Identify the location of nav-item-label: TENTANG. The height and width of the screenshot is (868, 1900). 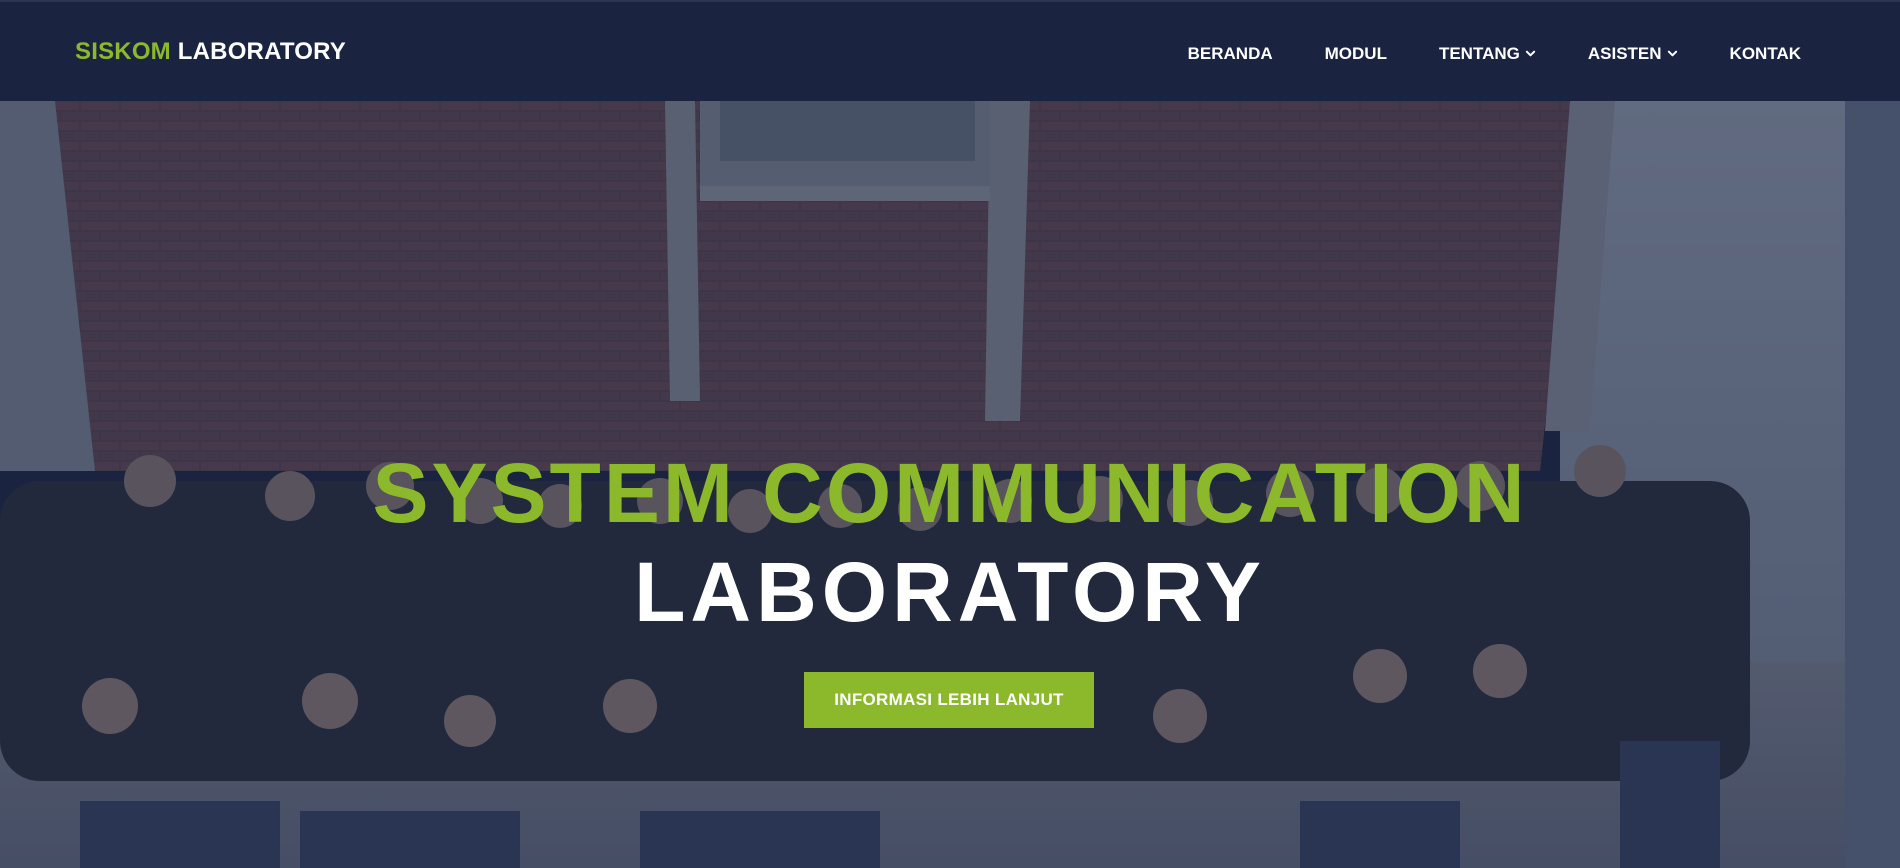
(1479, 53).